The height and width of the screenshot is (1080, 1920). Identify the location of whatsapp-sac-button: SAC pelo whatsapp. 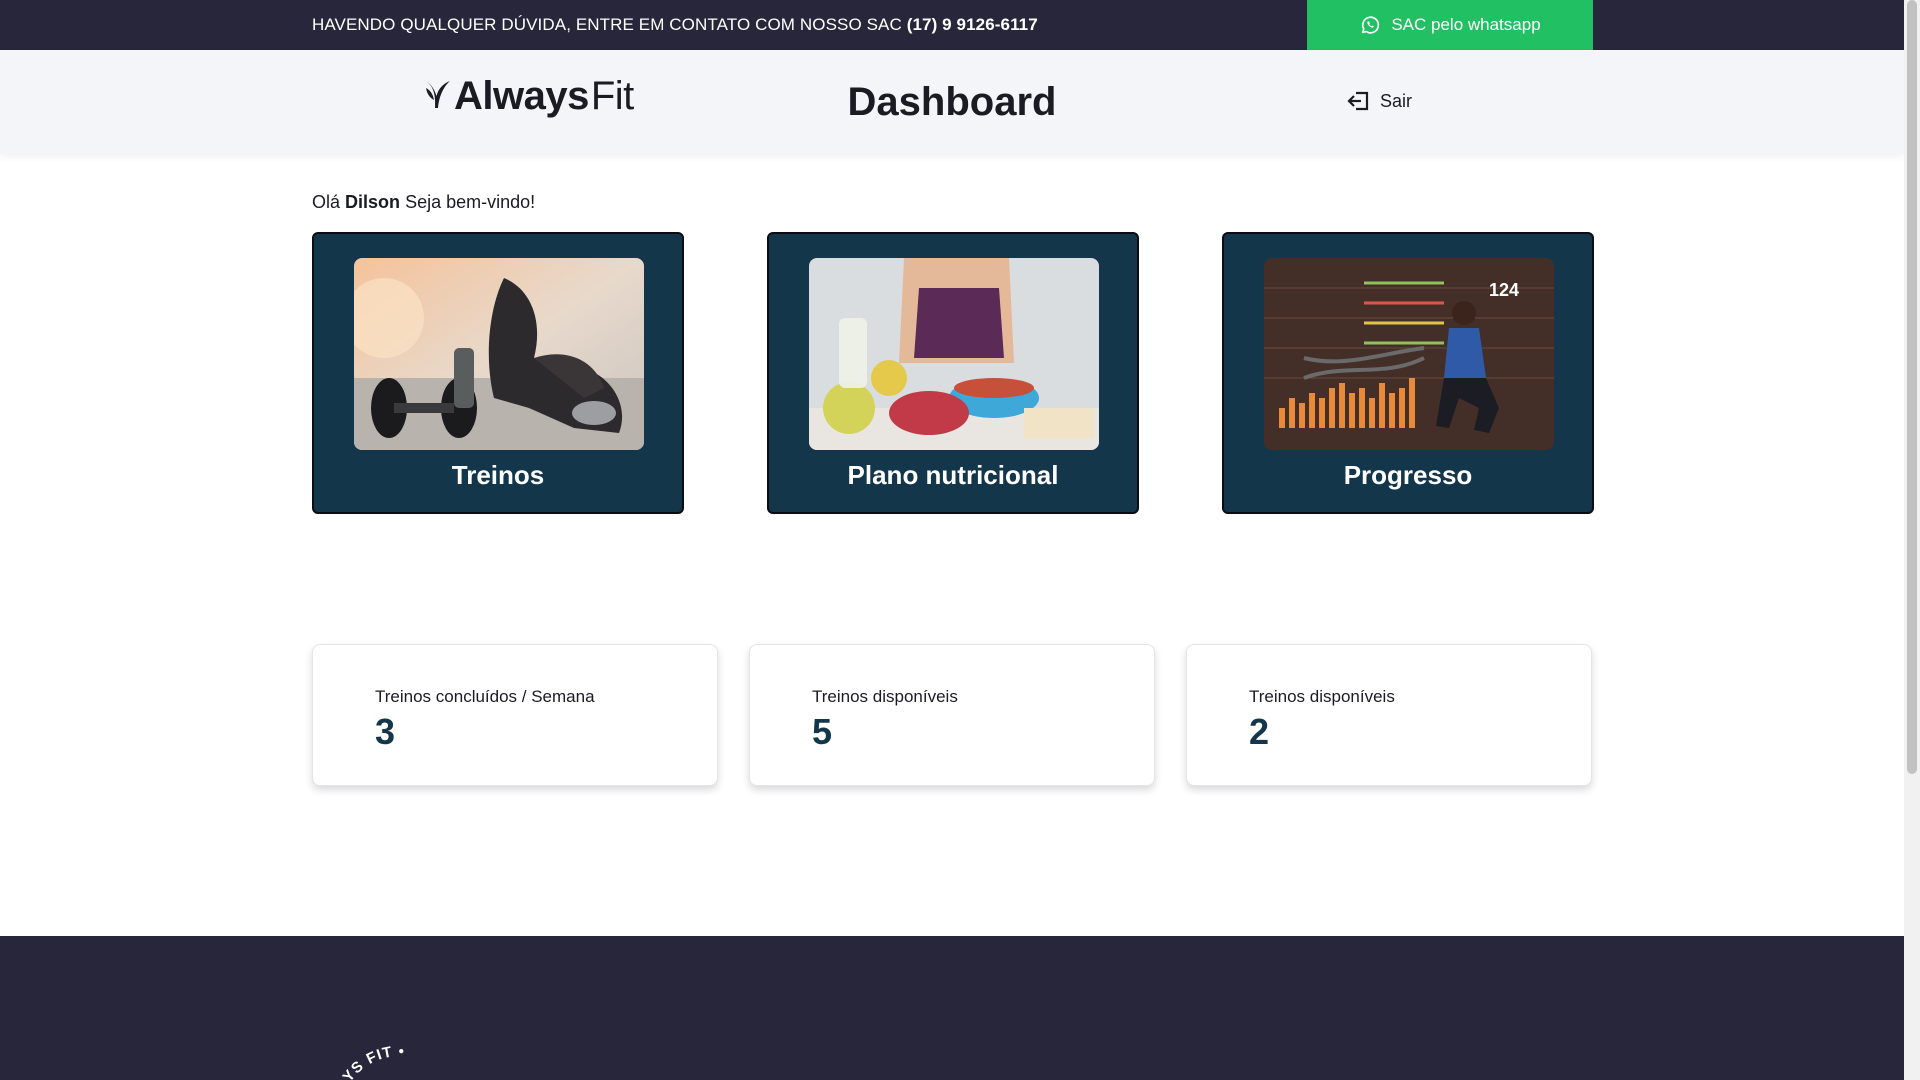
(1450, 25).